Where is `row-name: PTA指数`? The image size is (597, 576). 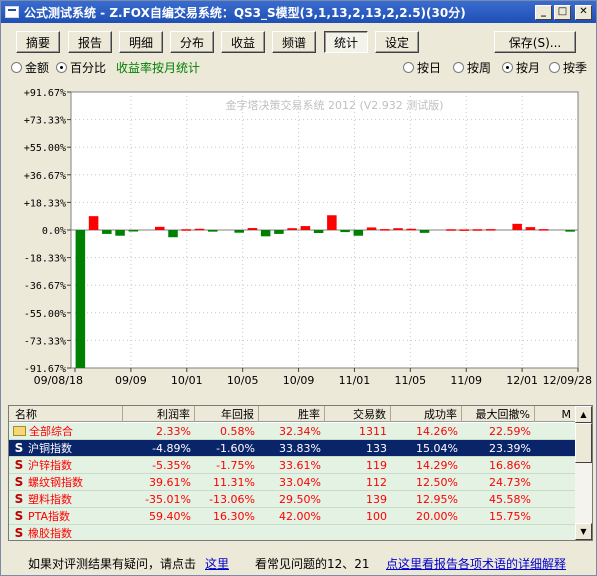
row-name: PTA指数 is located at coordinates (49, 516).